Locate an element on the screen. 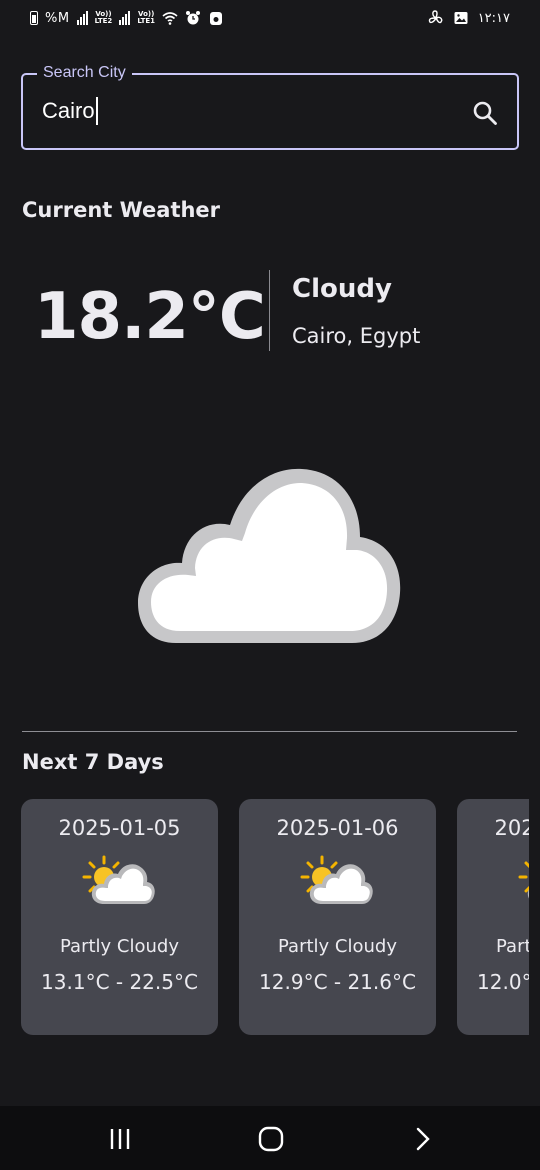  forecast-card: 2025-01-07 Partly Cloudy 12.0°C - 21.0°C is located at coordinates (493, 917).